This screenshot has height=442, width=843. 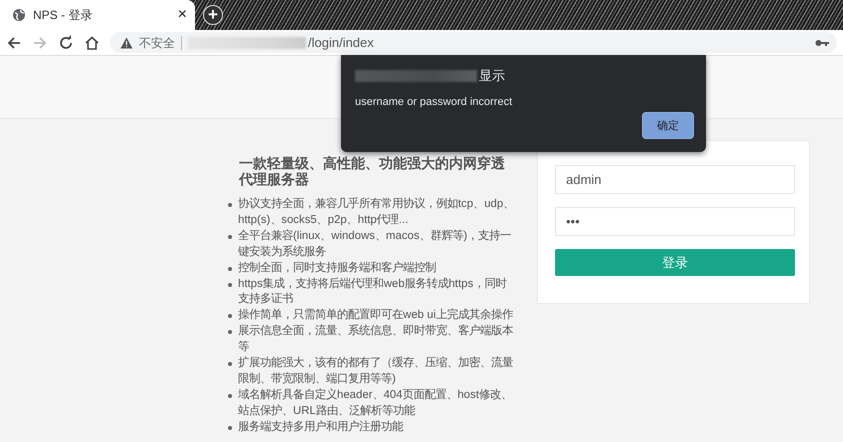 I want to click on security-label: 不安全, so click(x=160, y=43).